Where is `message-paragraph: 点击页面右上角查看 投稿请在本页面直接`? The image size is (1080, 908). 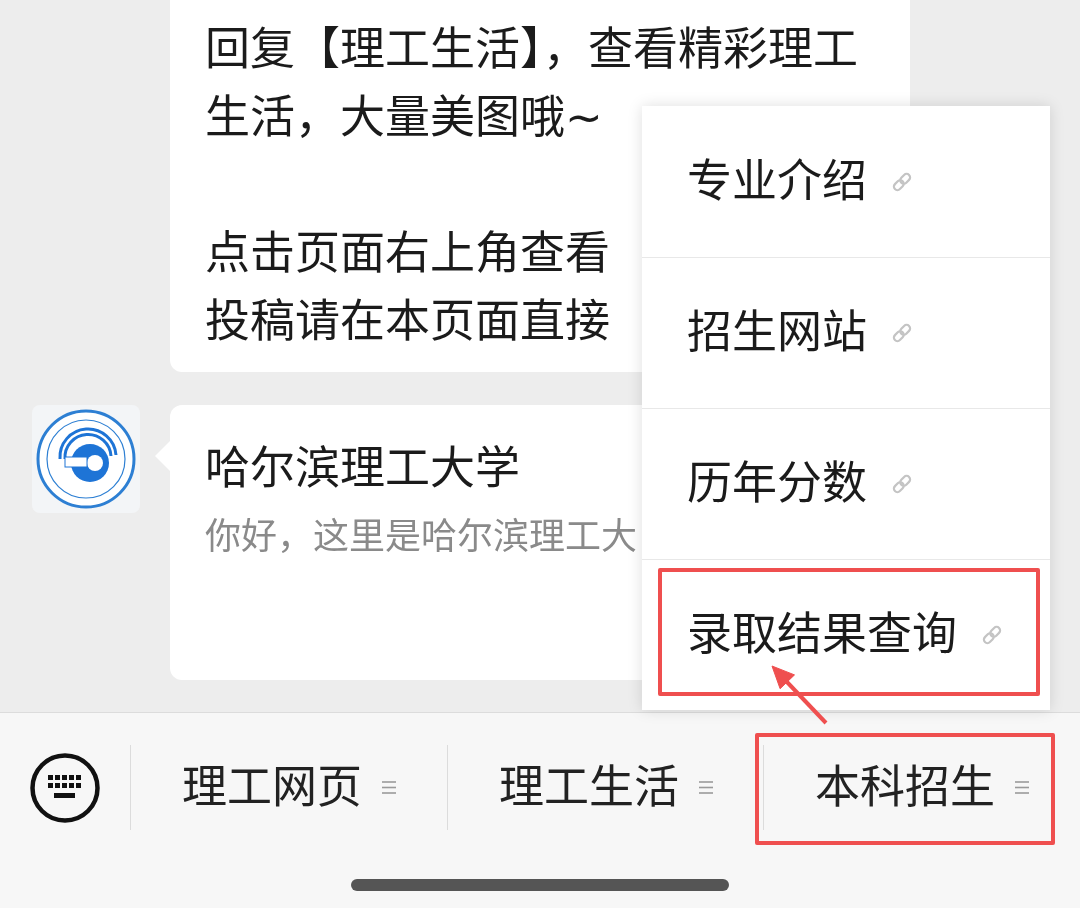
message-paragraph: 点击页面右上角查看 投稿请在本页面直接 is located at coordinates (407, 288).